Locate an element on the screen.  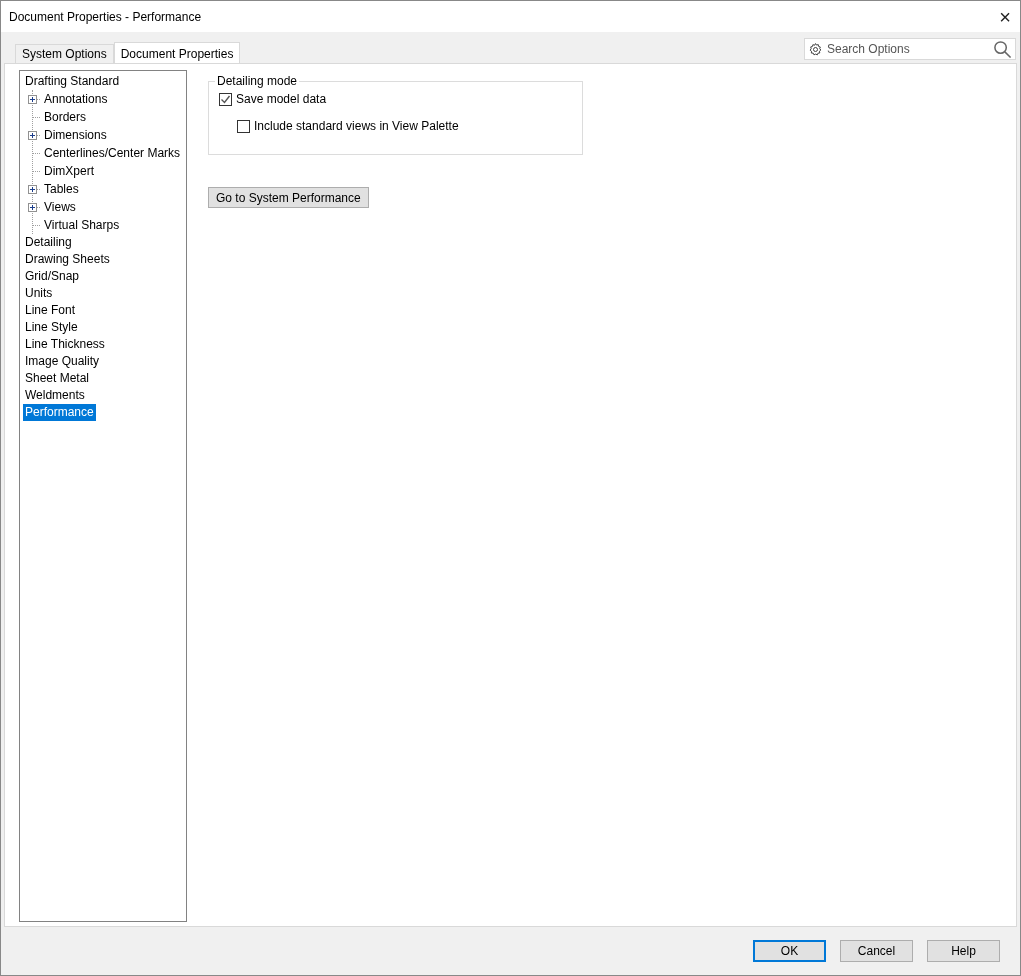
tree-item: Image Quality is located at coordinates (62, 361).